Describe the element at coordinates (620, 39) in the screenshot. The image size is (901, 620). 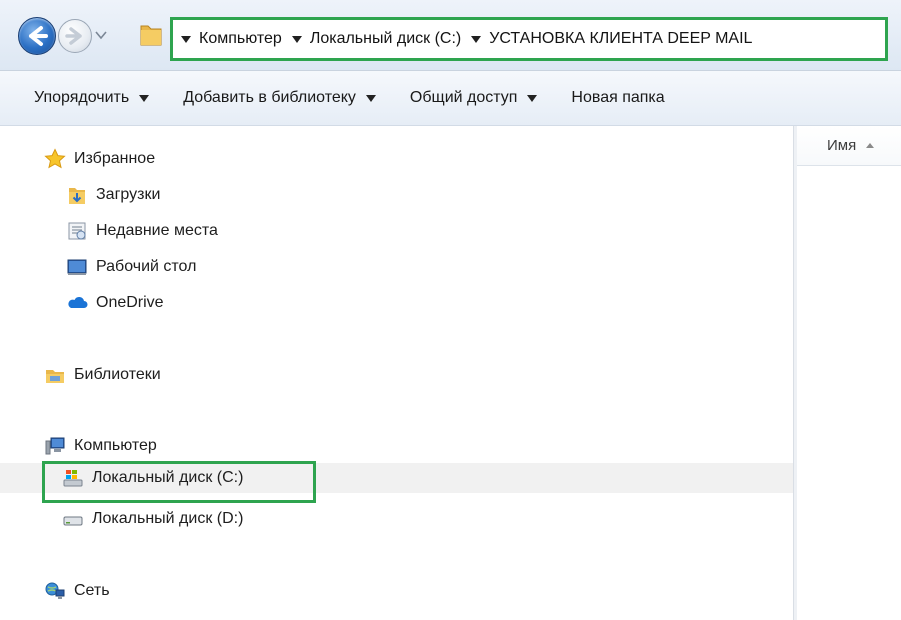
I see `breadcrumb-current-folder: УСТАНОВКА КЛИЕНТА DEEP MAIL` at that location.